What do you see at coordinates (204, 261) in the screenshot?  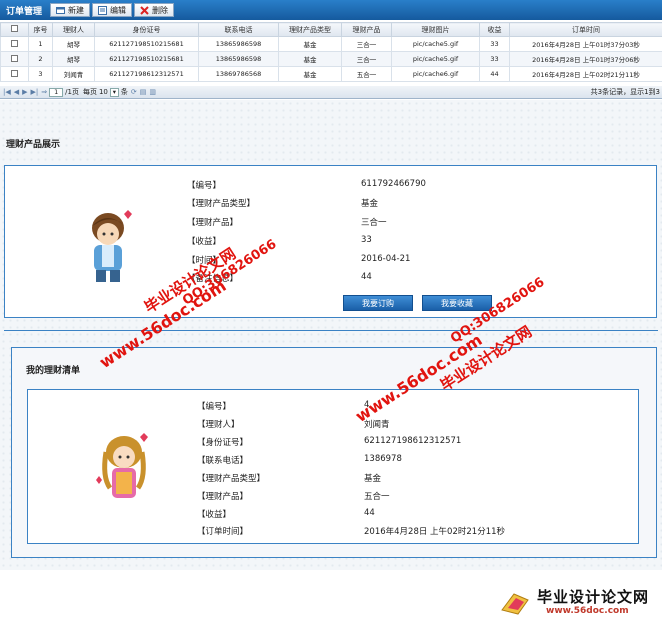 I see `product-date-label: 【时间】` at bounding box center [204, 261].